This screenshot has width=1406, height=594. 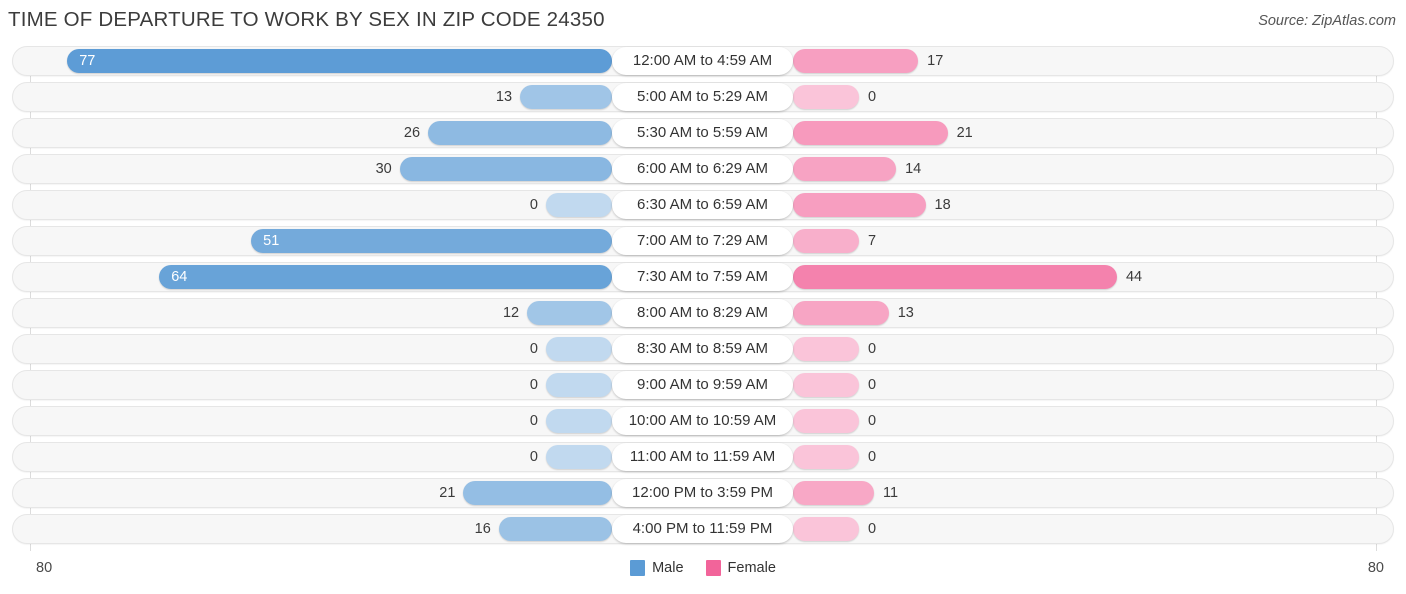 I want to click on bar-row: 30 14 6:00 AM to 6:29 AM, so click(x=703, y=169).